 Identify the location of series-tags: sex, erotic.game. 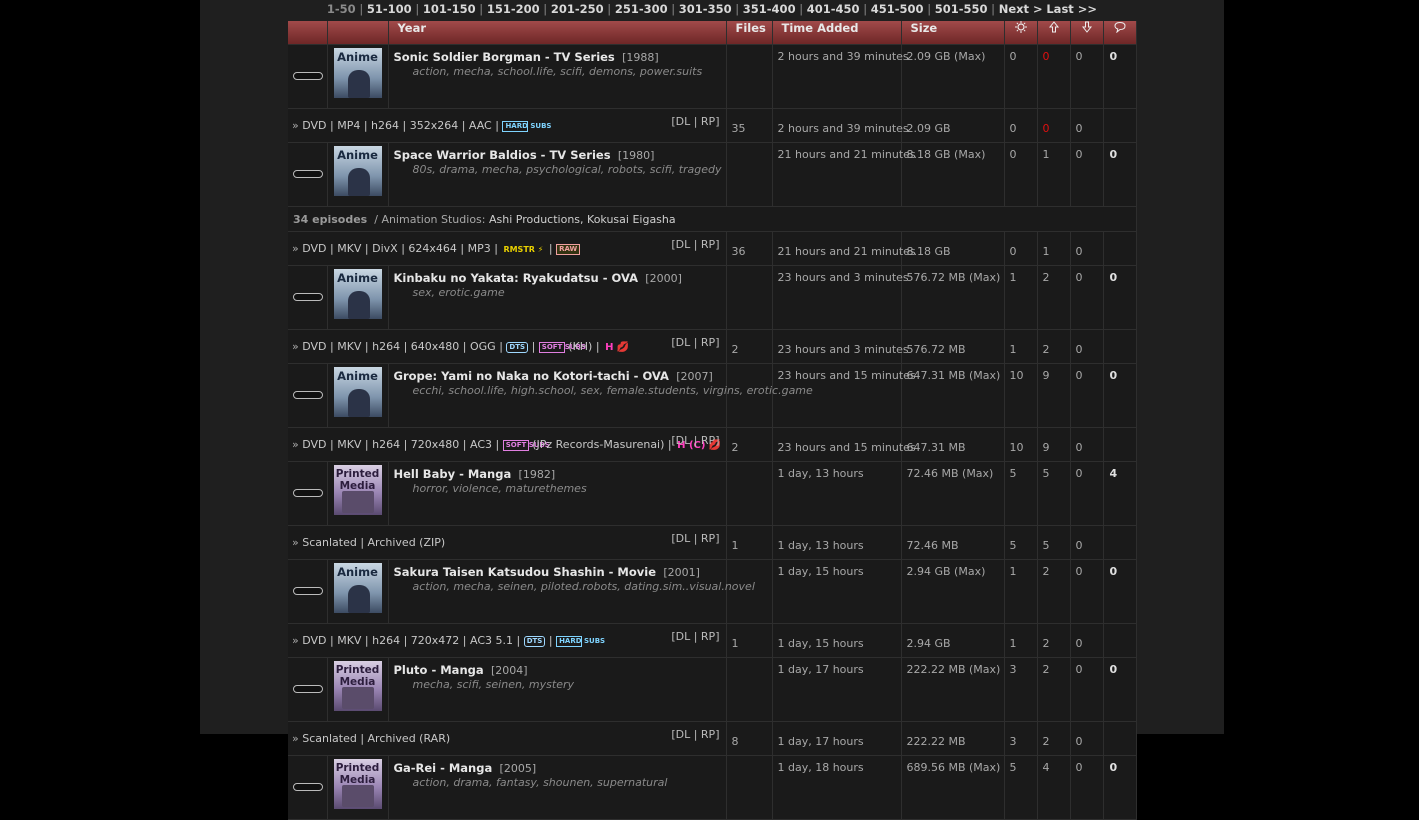
(569, 292).